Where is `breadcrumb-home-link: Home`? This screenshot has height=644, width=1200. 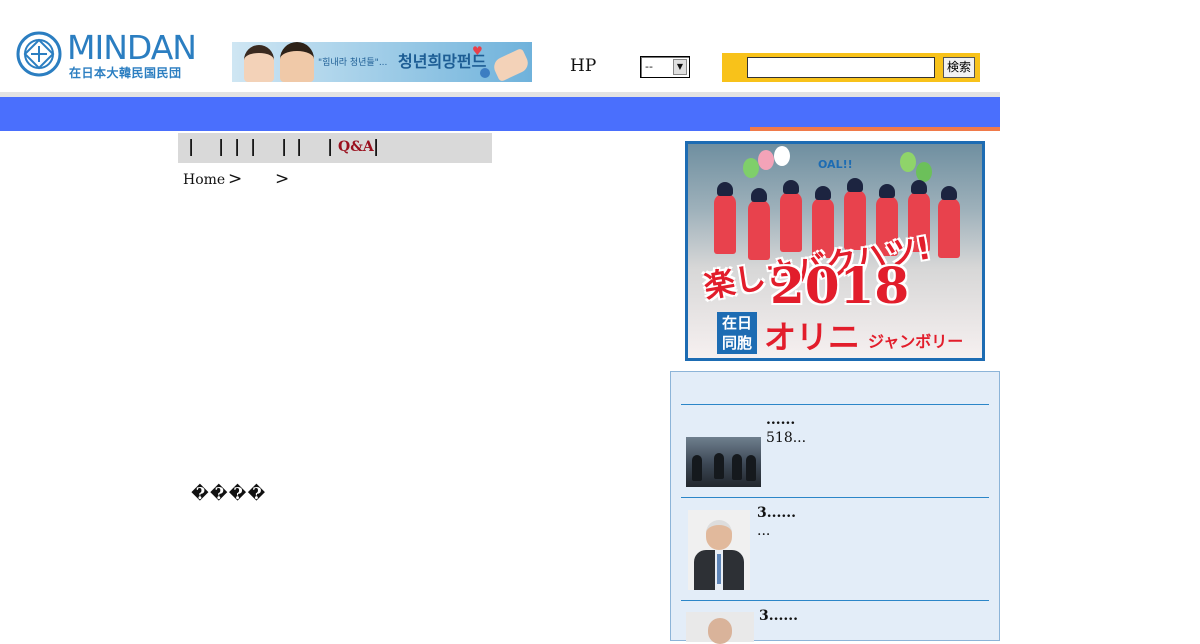
breadcrumb-home-link: Home is located at coordinates (204, 180).